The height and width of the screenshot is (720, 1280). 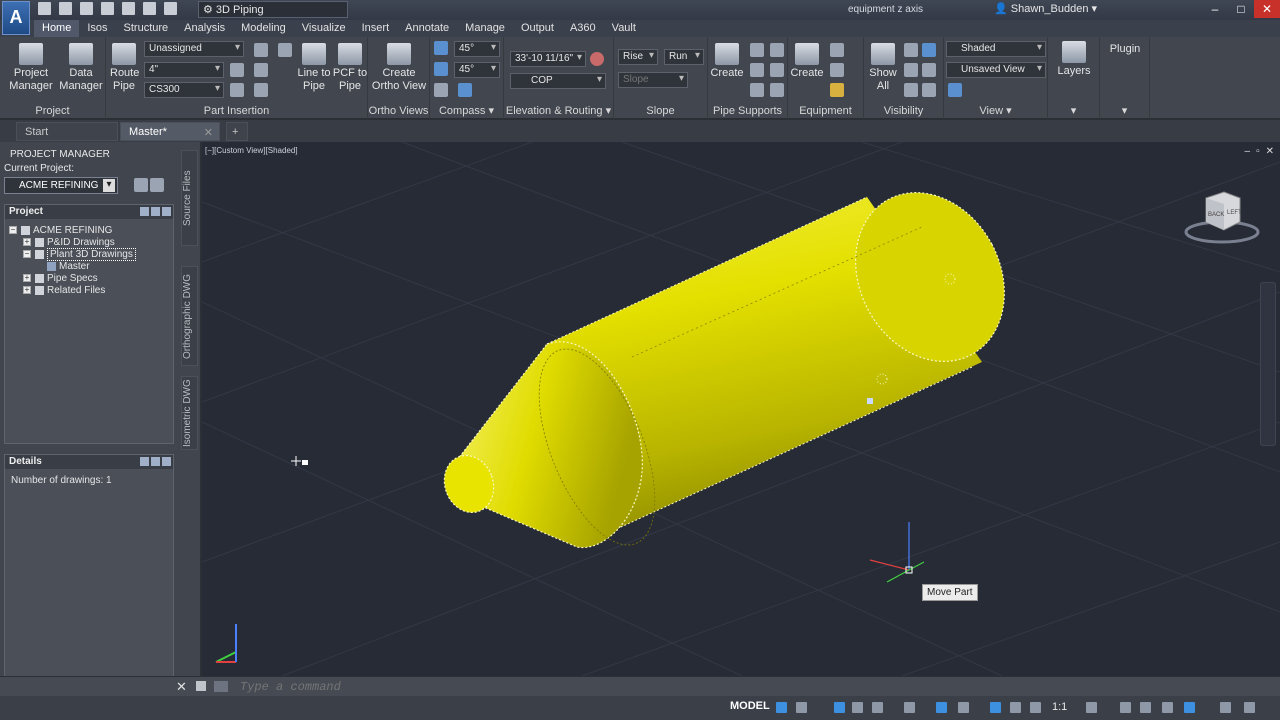 I want to click on elevation-field: 33'-10 11/16", so click(x=548, y=59).